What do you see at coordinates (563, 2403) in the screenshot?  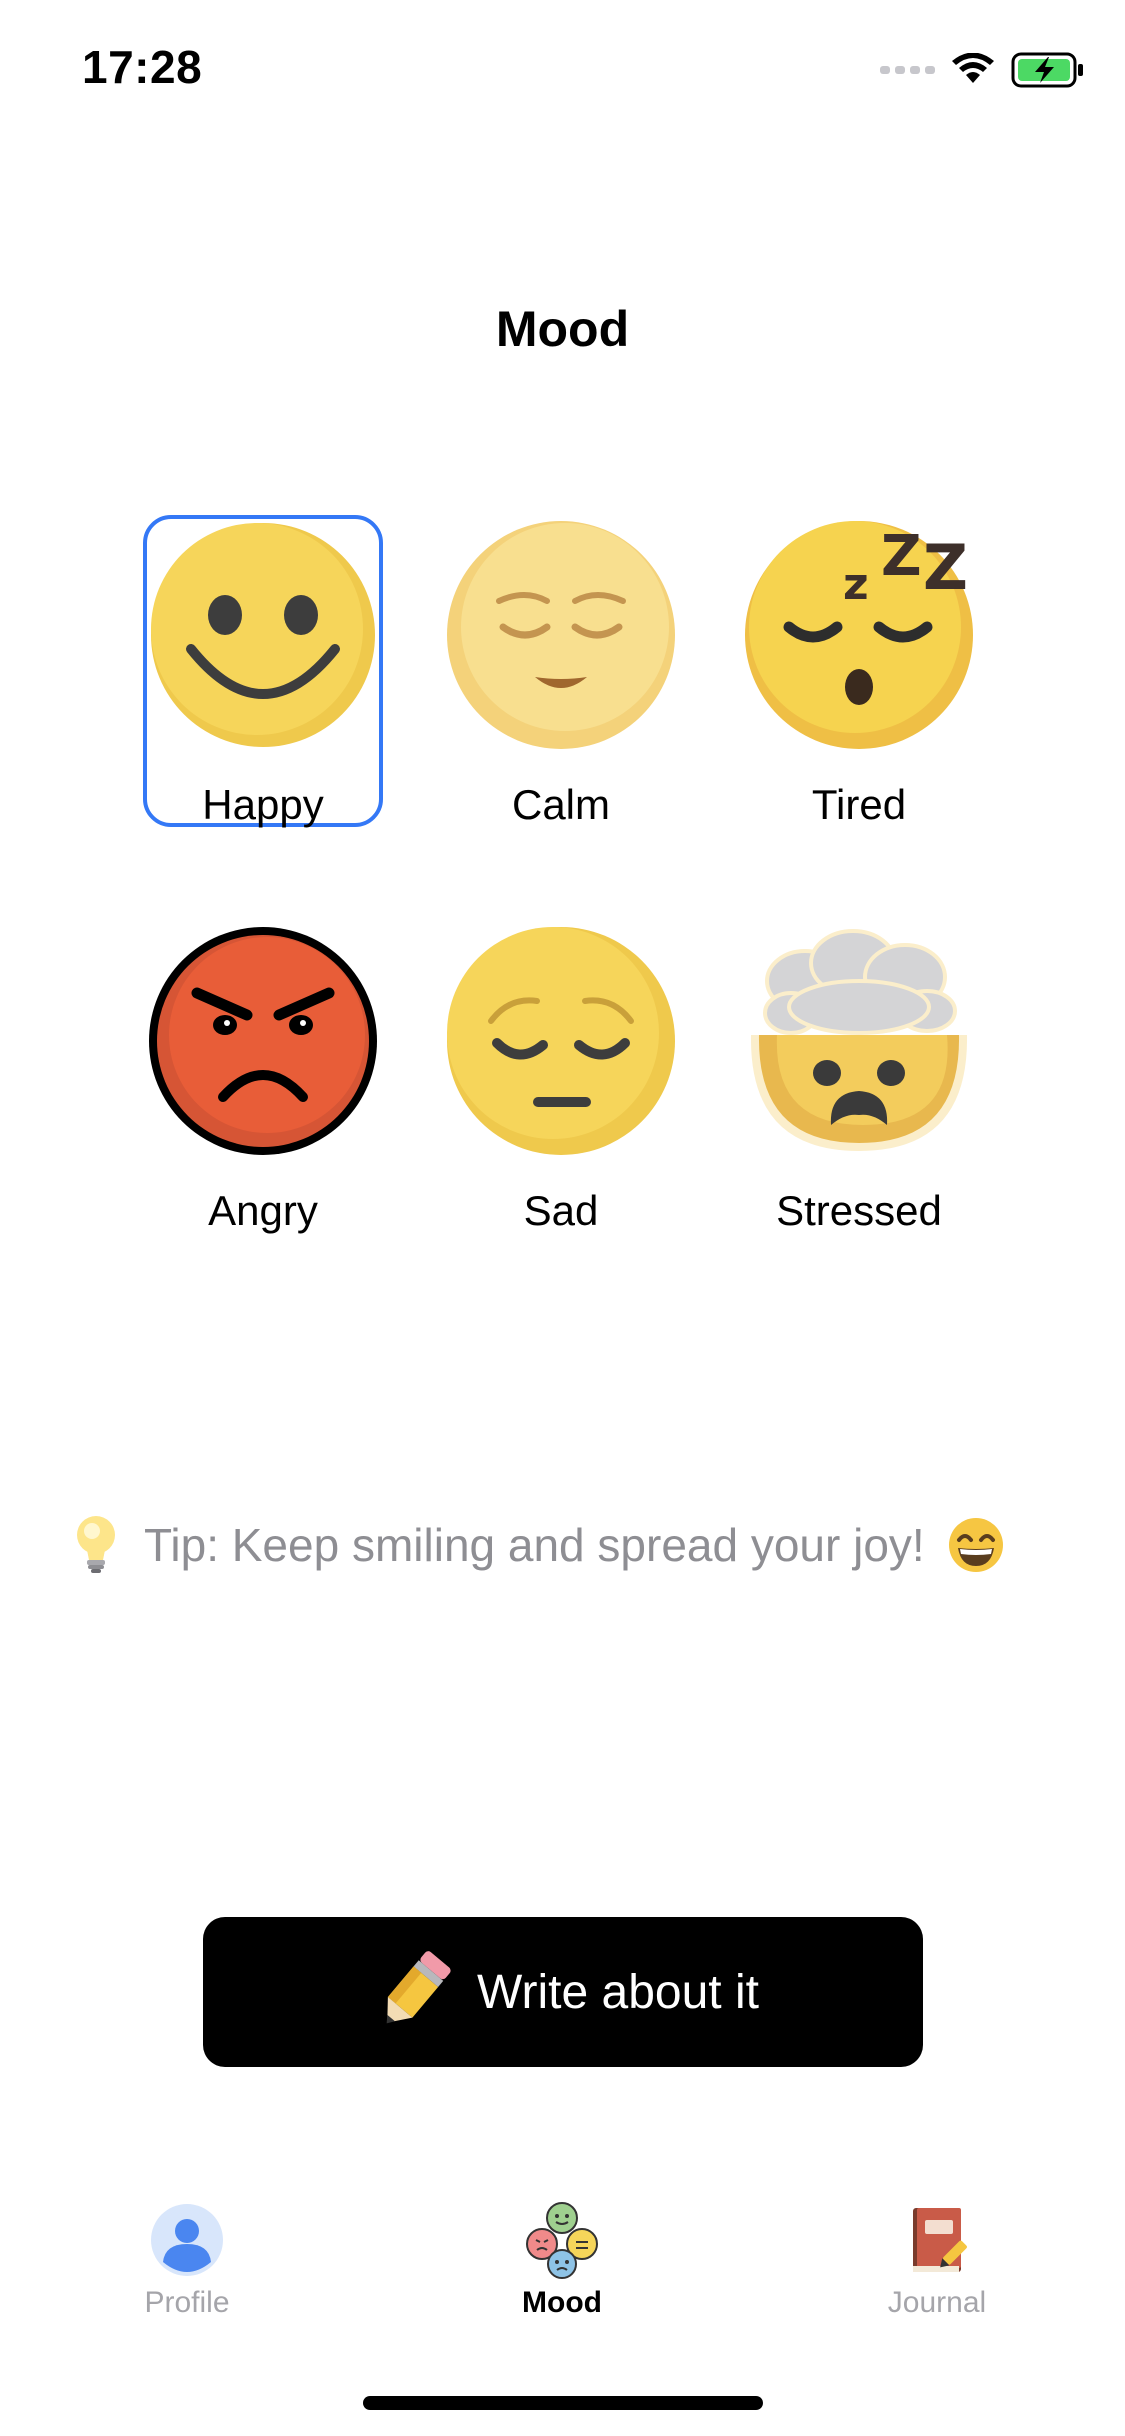 I see `home-indicator` at bounding box center [563, 2403].